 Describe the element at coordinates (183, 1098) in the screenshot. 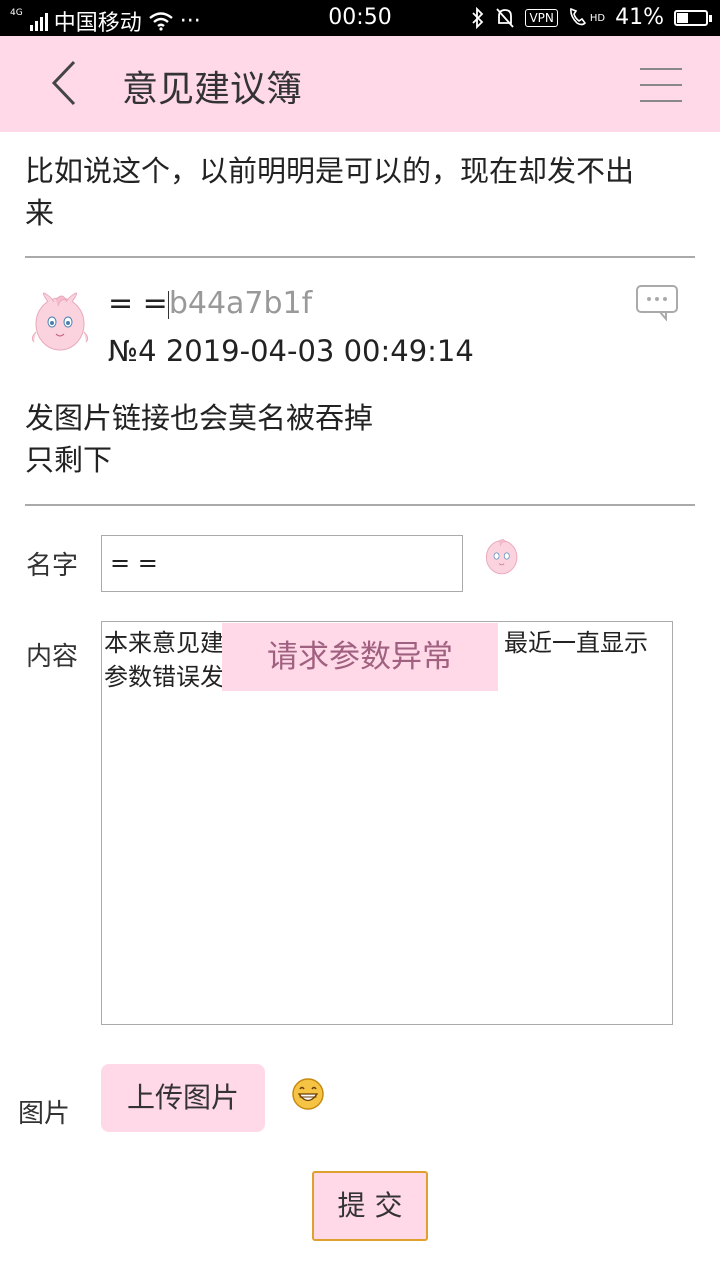

I see `upload-image-button: 上传图片` at that location.